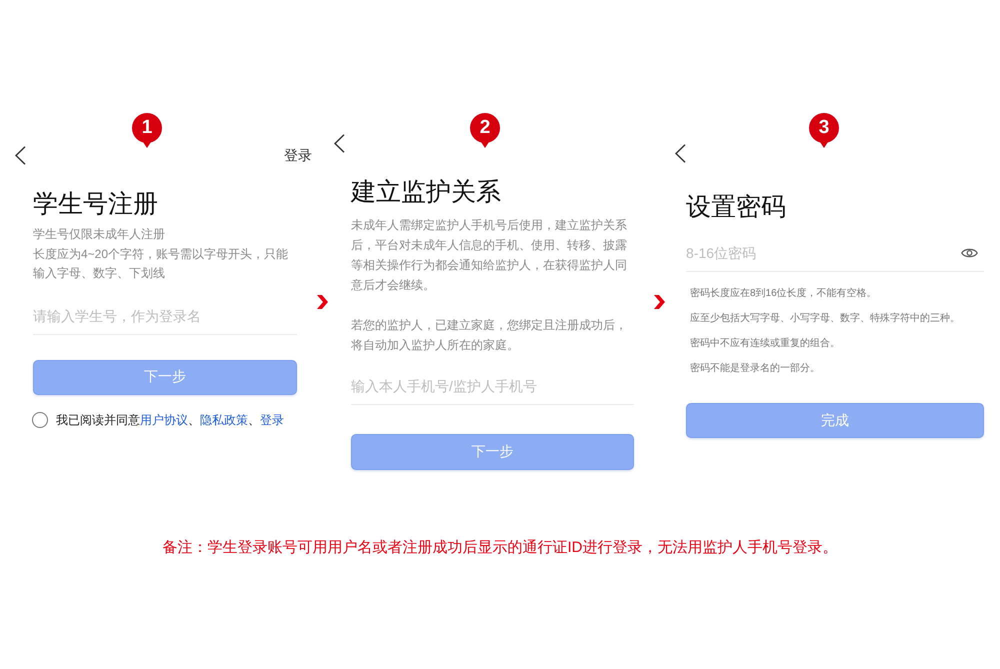  I want to click on password-rule: 密码不能是登录名的一部分。, so click(755, 369).